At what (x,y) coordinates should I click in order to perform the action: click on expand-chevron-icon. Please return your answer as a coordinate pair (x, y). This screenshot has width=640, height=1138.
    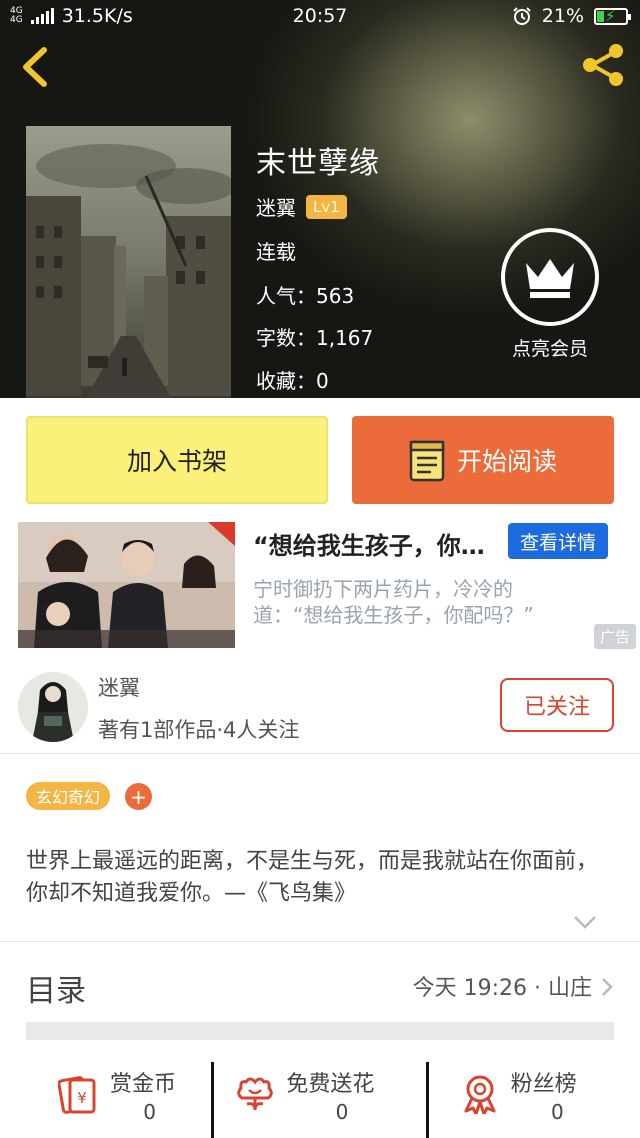
    Looking at the image, I should click on (585, 922).